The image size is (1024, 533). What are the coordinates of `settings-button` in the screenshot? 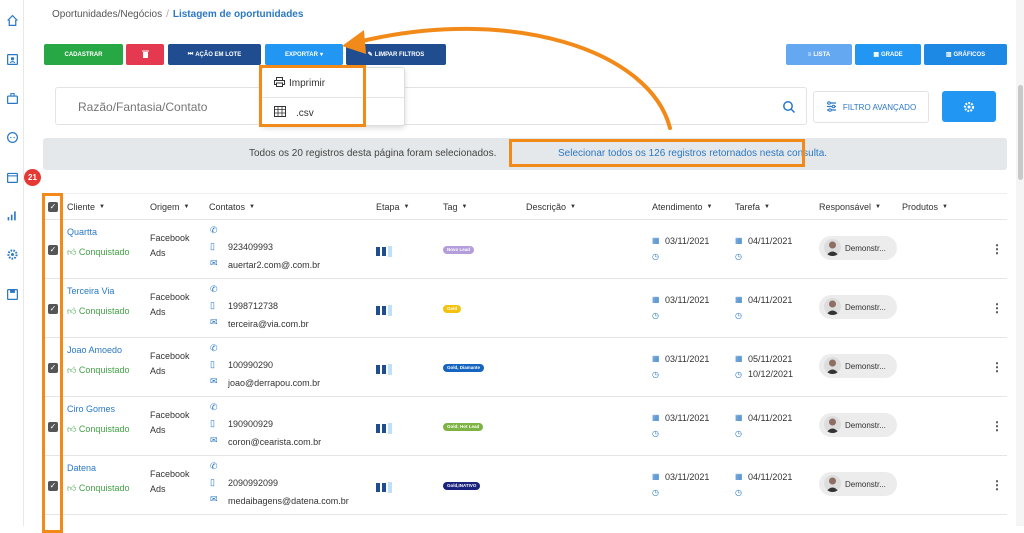 It's located at (969, 106).